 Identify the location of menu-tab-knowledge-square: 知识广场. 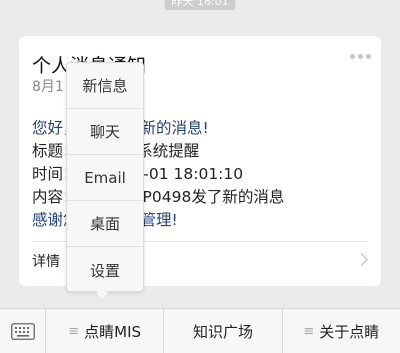
(223, 331).